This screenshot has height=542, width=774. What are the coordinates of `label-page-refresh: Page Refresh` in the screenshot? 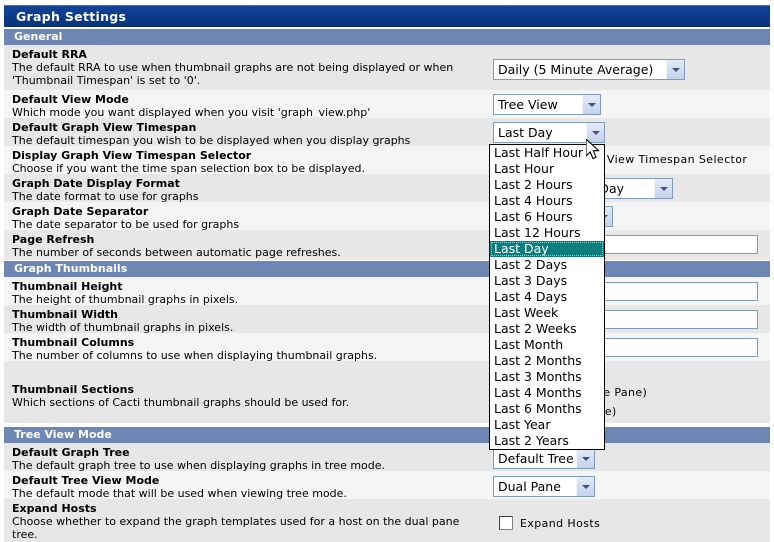 It's located at (53, 239).